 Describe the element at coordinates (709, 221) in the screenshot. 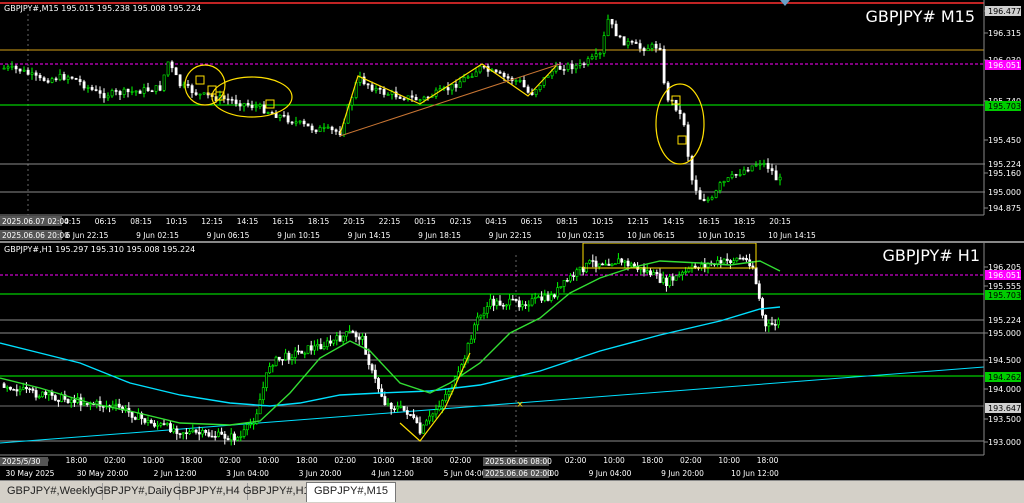

I see `m15-time-label: 16:15` at that location.